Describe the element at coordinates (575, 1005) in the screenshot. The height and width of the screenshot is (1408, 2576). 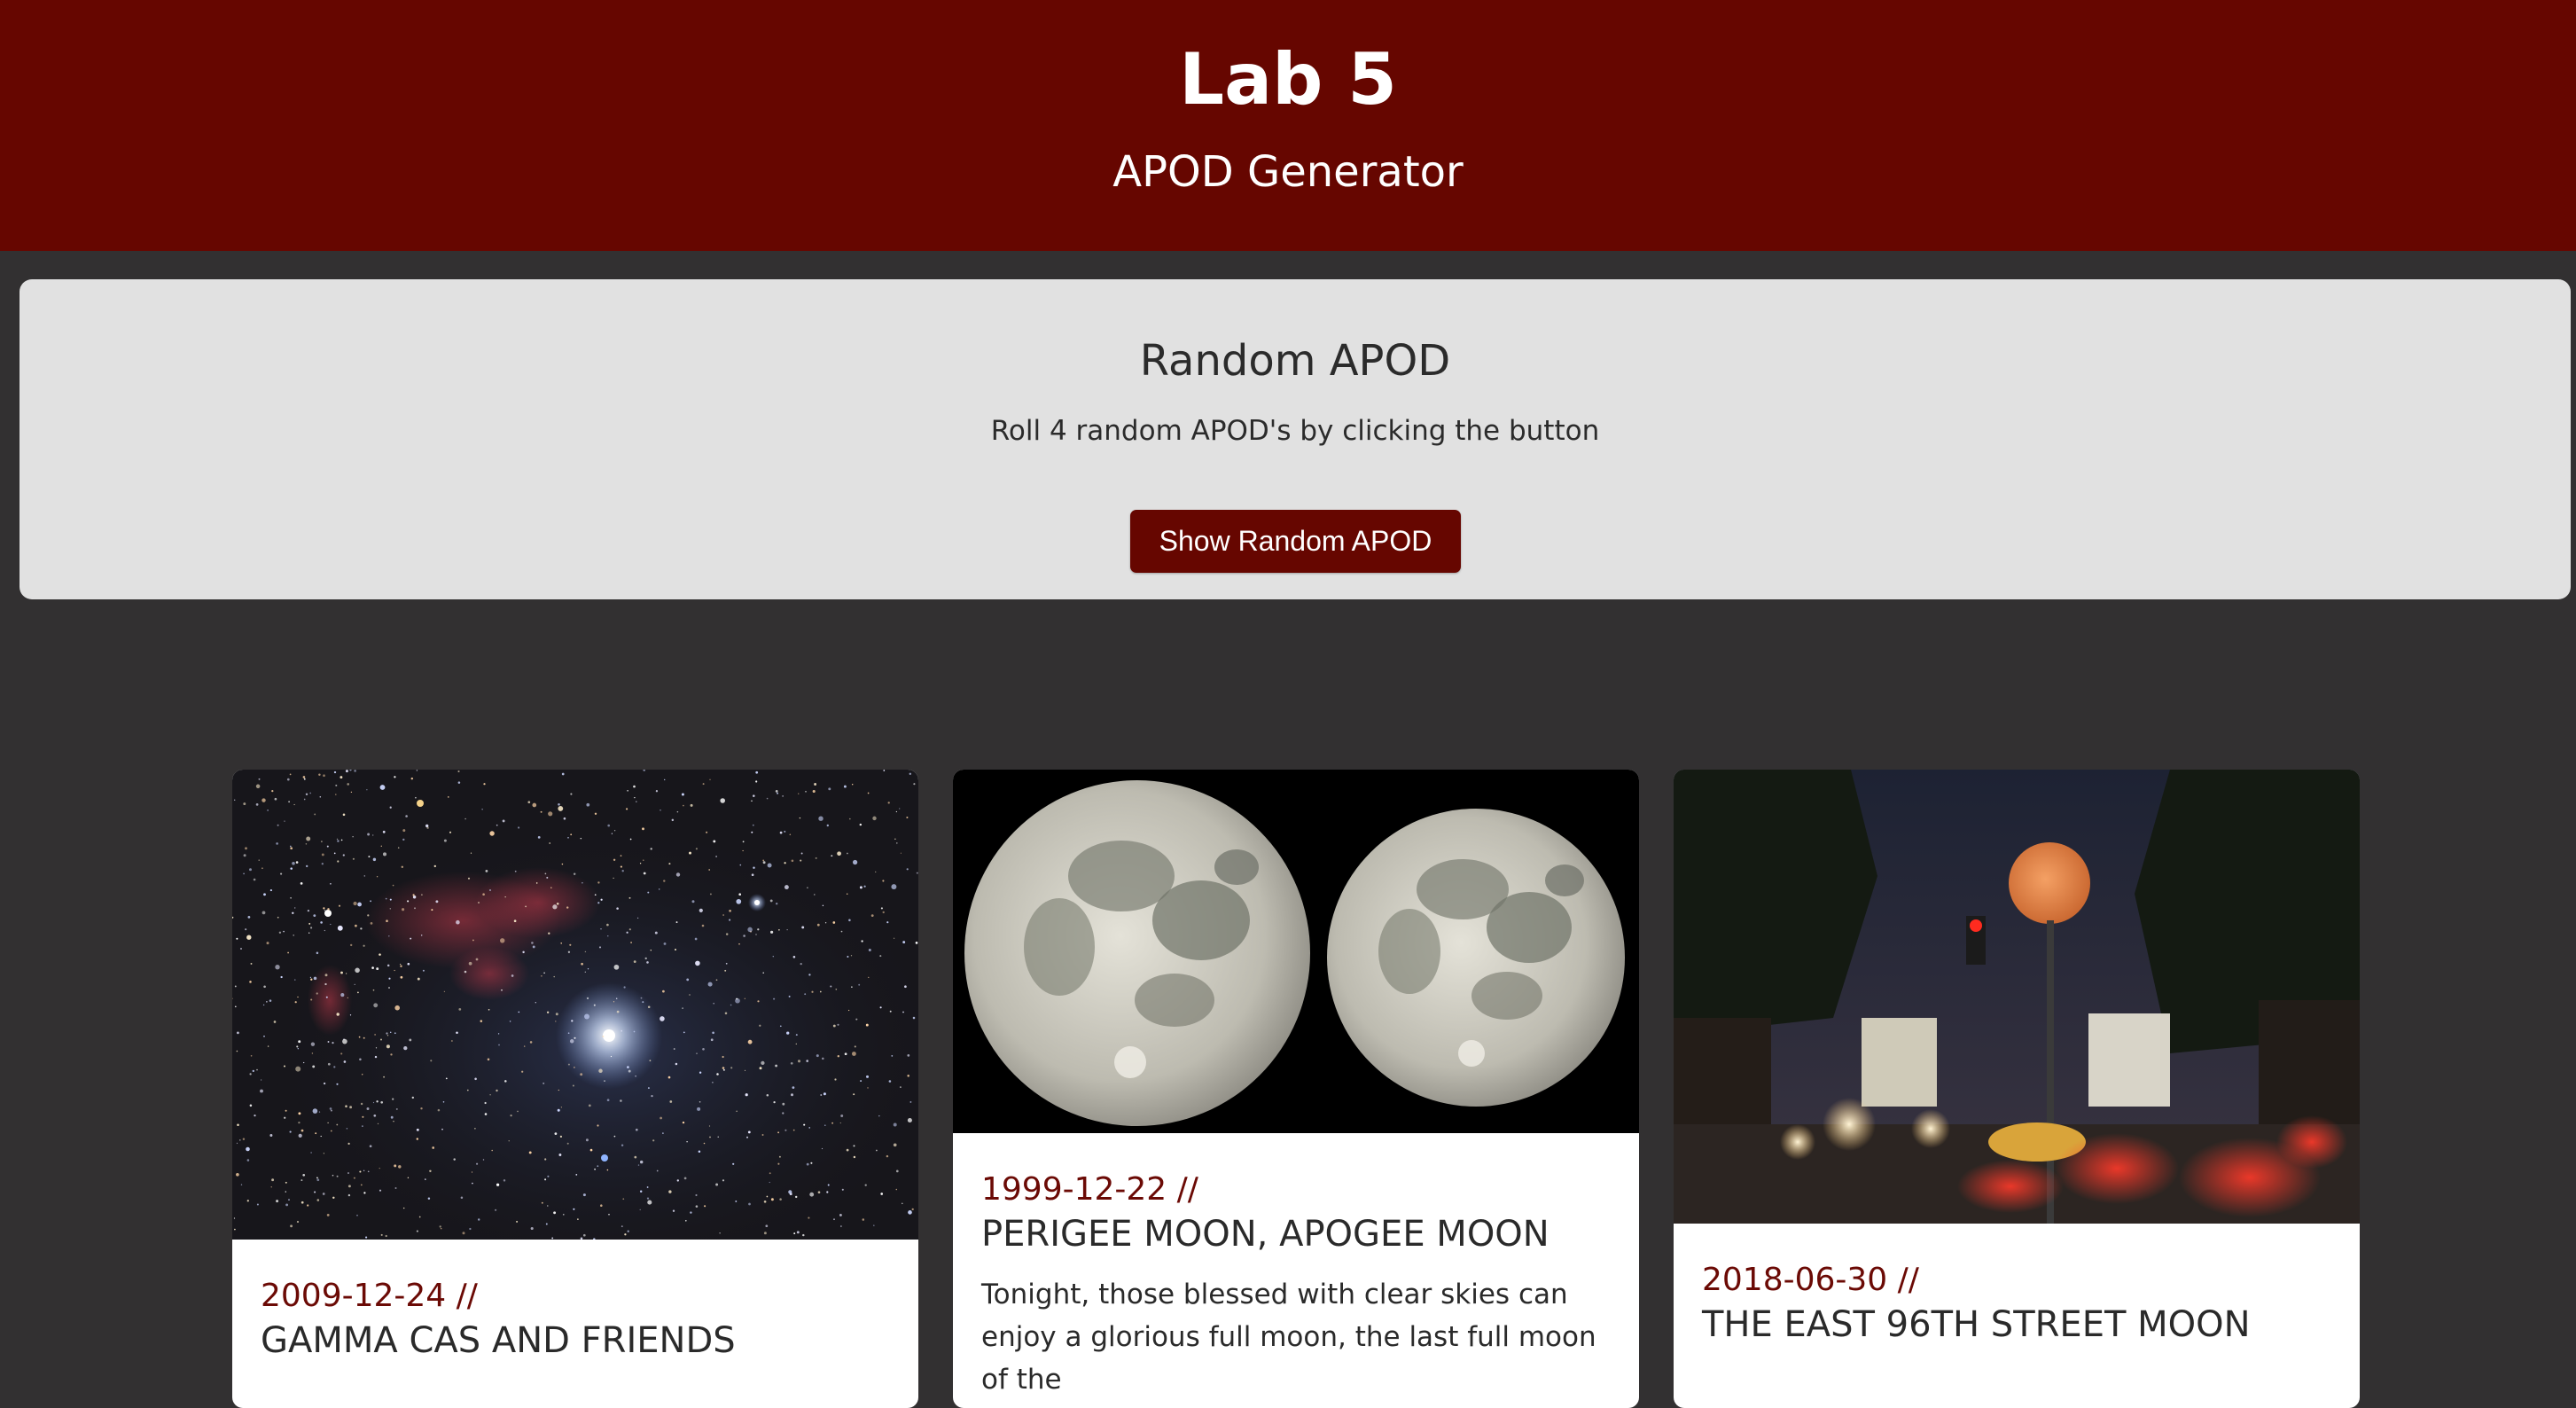
I see `apod-image-gamma-cas` at that location.